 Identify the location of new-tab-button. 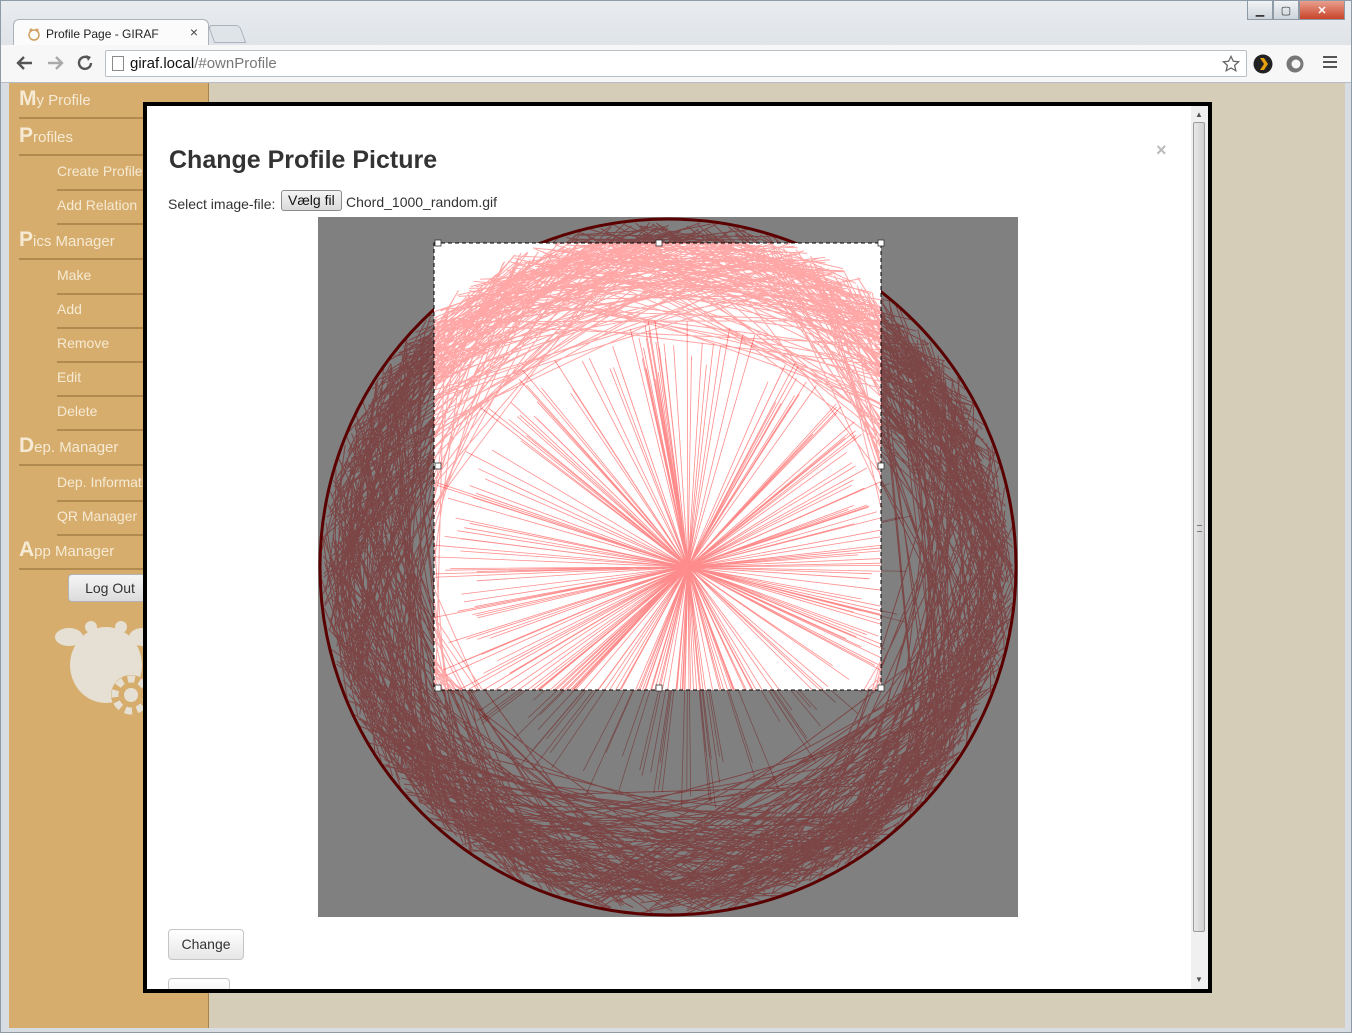
(227, 34).